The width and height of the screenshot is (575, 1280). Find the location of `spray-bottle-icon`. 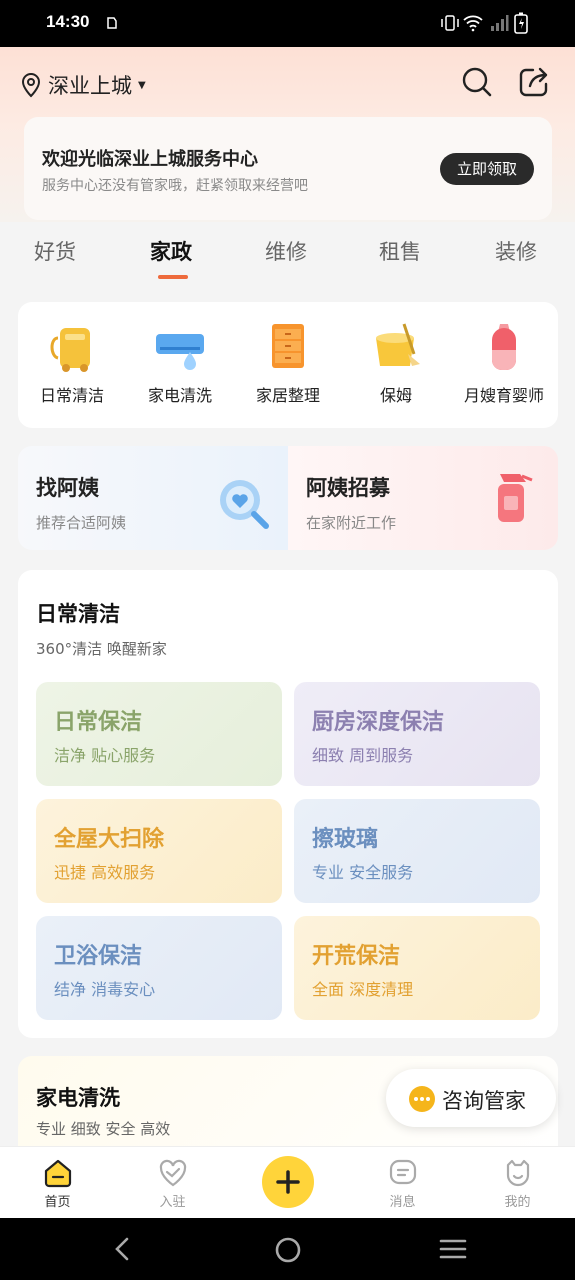

spray-bottle-icon is located at coordinates (515, 498).